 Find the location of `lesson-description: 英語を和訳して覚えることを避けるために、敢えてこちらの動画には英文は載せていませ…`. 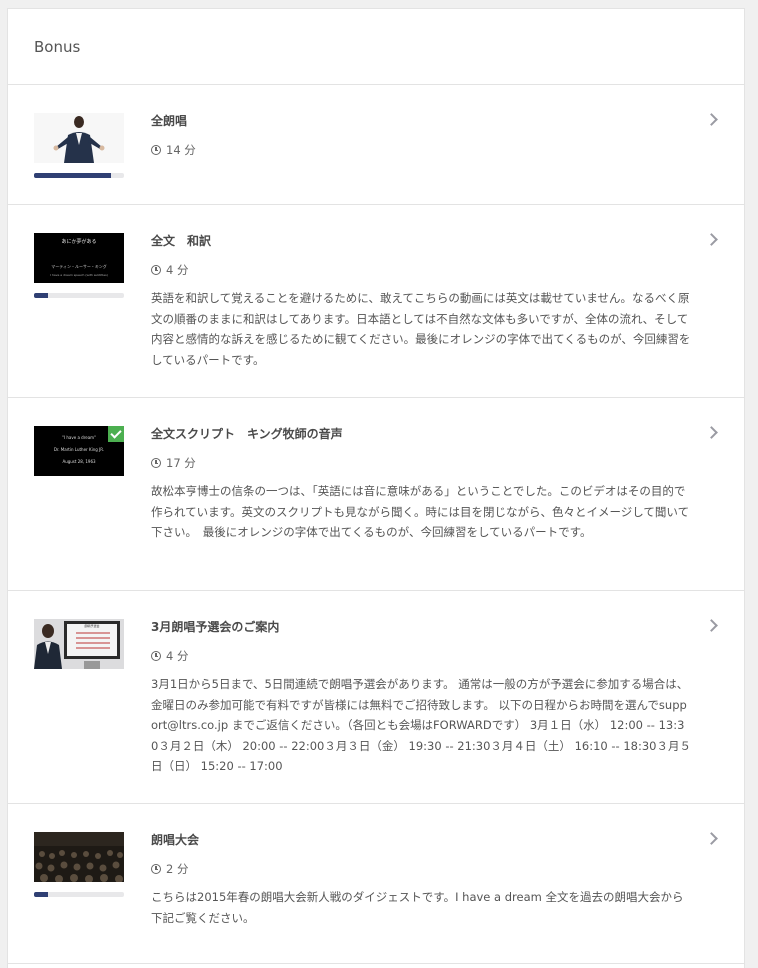

lesson-description: 英語を和訳して覚えることを避けるために、敢えてこちらの動画には英文は載せていませ… is located at coordinates (421, 329).